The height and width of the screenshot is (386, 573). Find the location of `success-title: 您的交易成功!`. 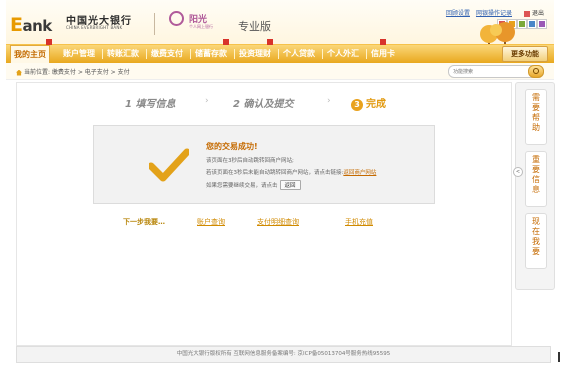

success-title: 您的交易成功! is located at coordinates (232, 146).